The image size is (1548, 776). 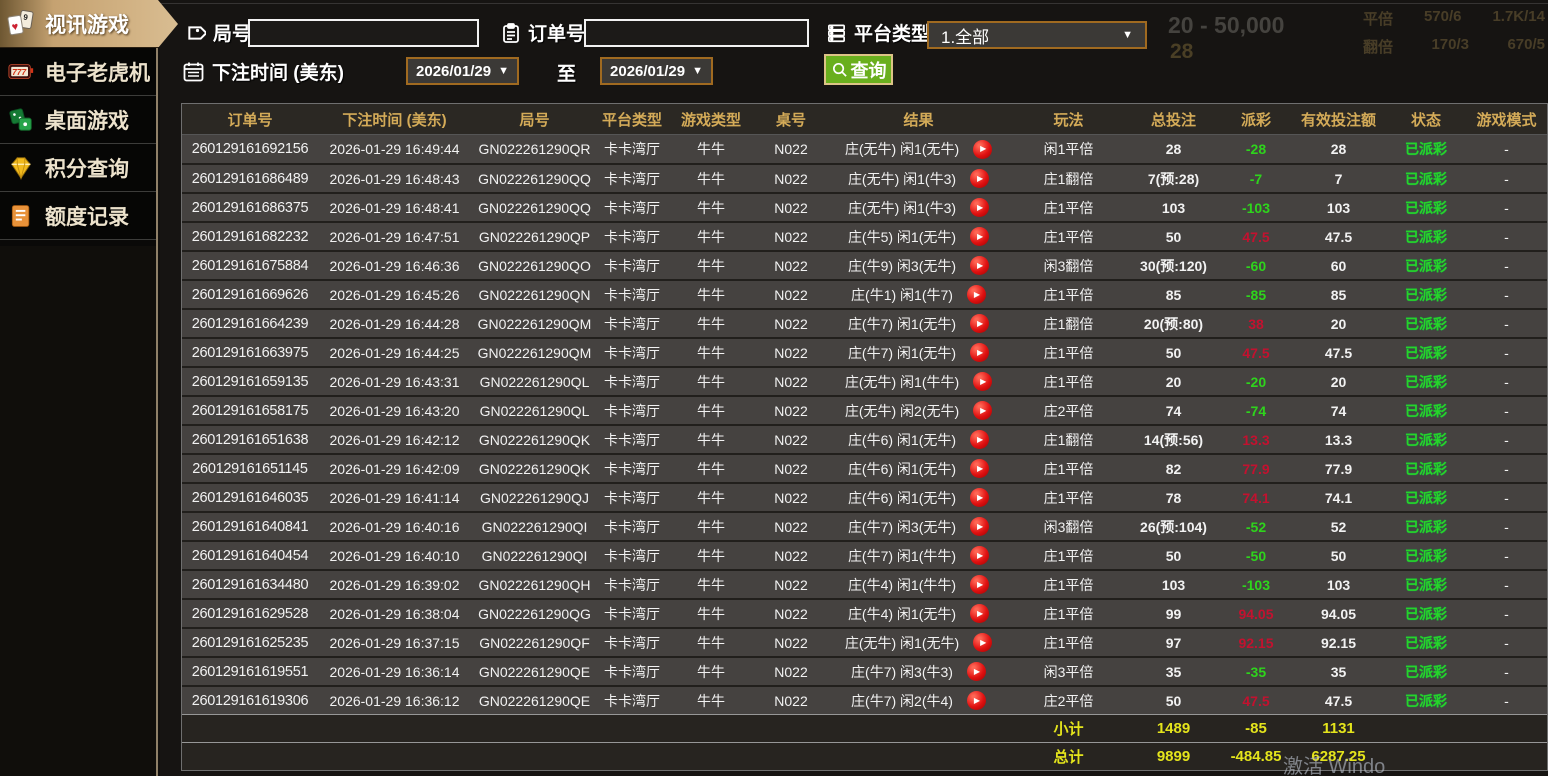 What do you see at coordinates (902, 410) in the screenshot?
I see `result-text: 庄(无牛) 闲2(无牛)` at bounding box center [902, 410].